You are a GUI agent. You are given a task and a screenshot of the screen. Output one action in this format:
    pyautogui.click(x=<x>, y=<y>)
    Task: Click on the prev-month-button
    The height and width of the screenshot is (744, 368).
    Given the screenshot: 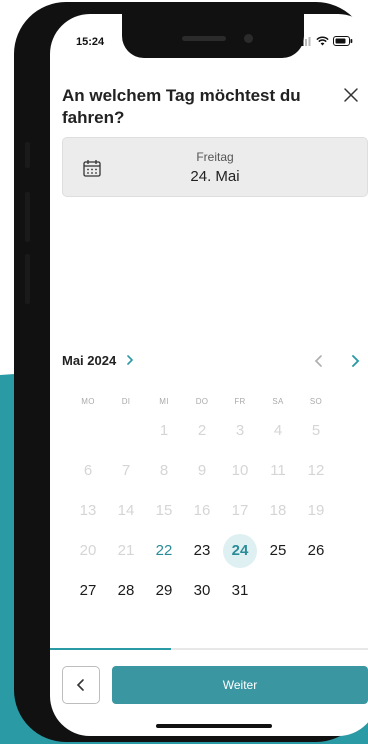 What is the action you would take?
    pyautogui.click(x=319, y=361)
    